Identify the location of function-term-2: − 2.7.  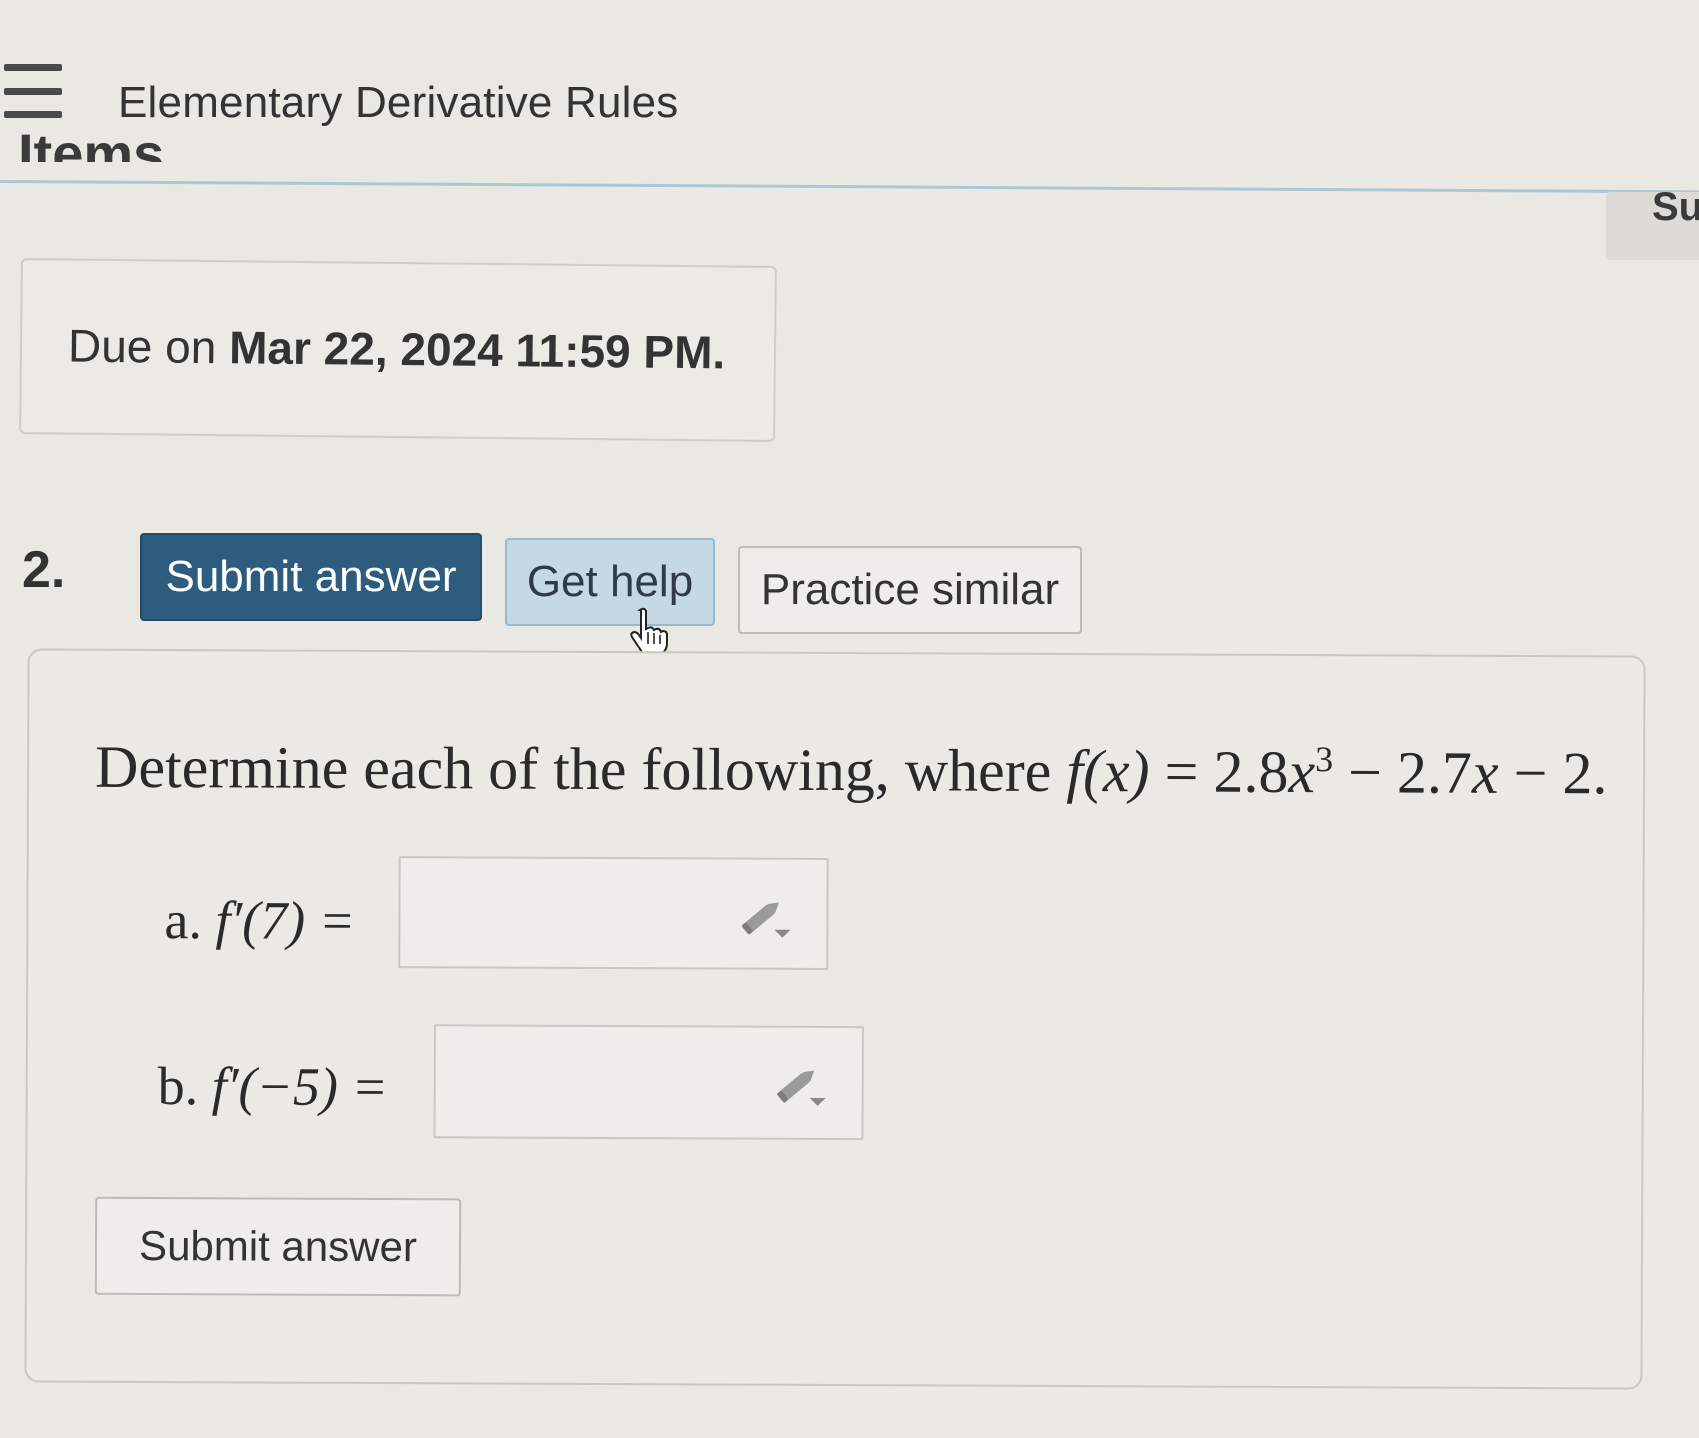
(1402, 772).